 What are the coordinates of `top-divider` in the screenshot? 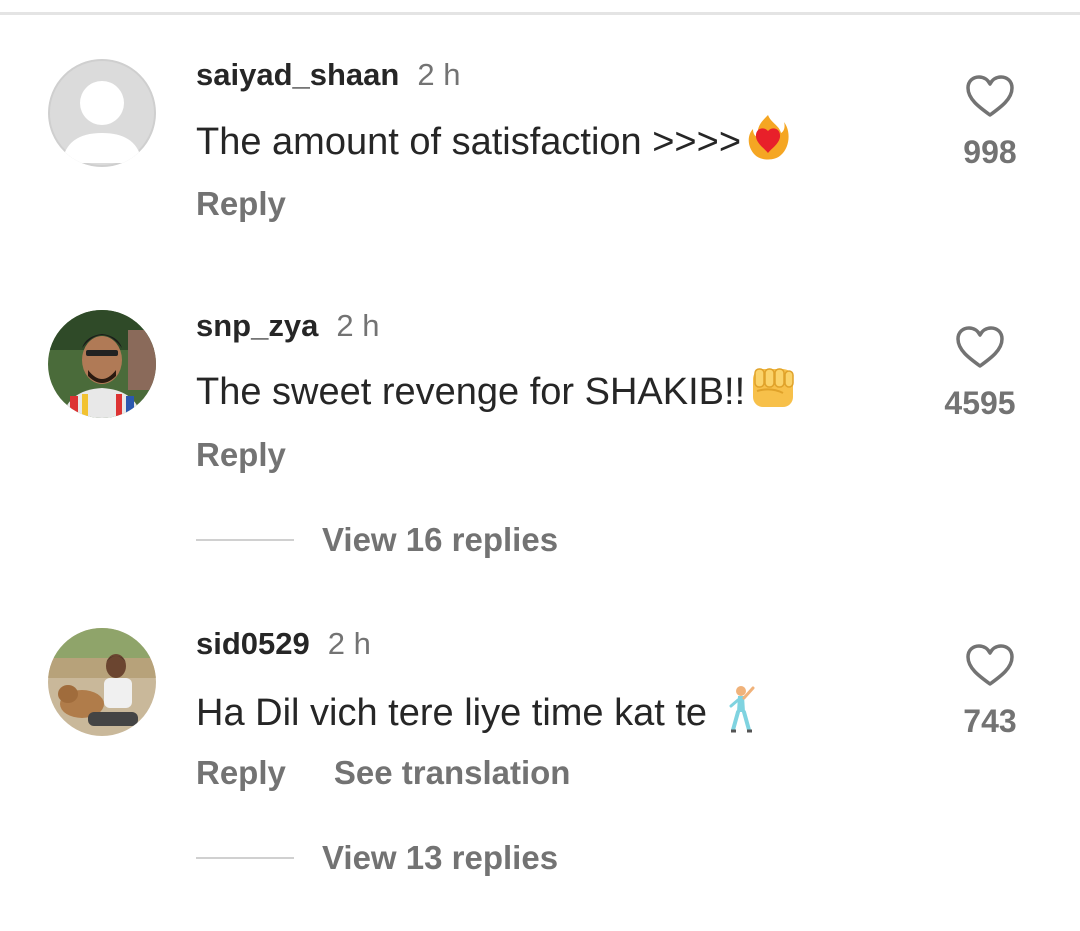 It's located at (540, 13).